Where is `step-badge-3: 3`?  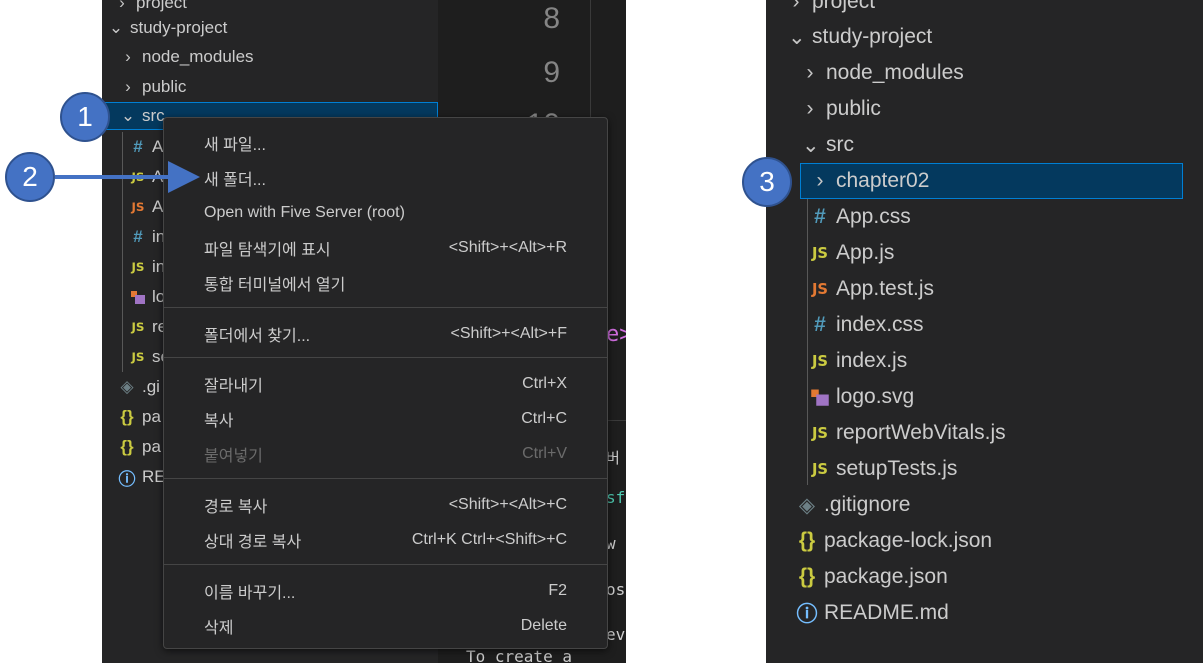 step-badge-3: 3 is located at coordinates (767, 182).